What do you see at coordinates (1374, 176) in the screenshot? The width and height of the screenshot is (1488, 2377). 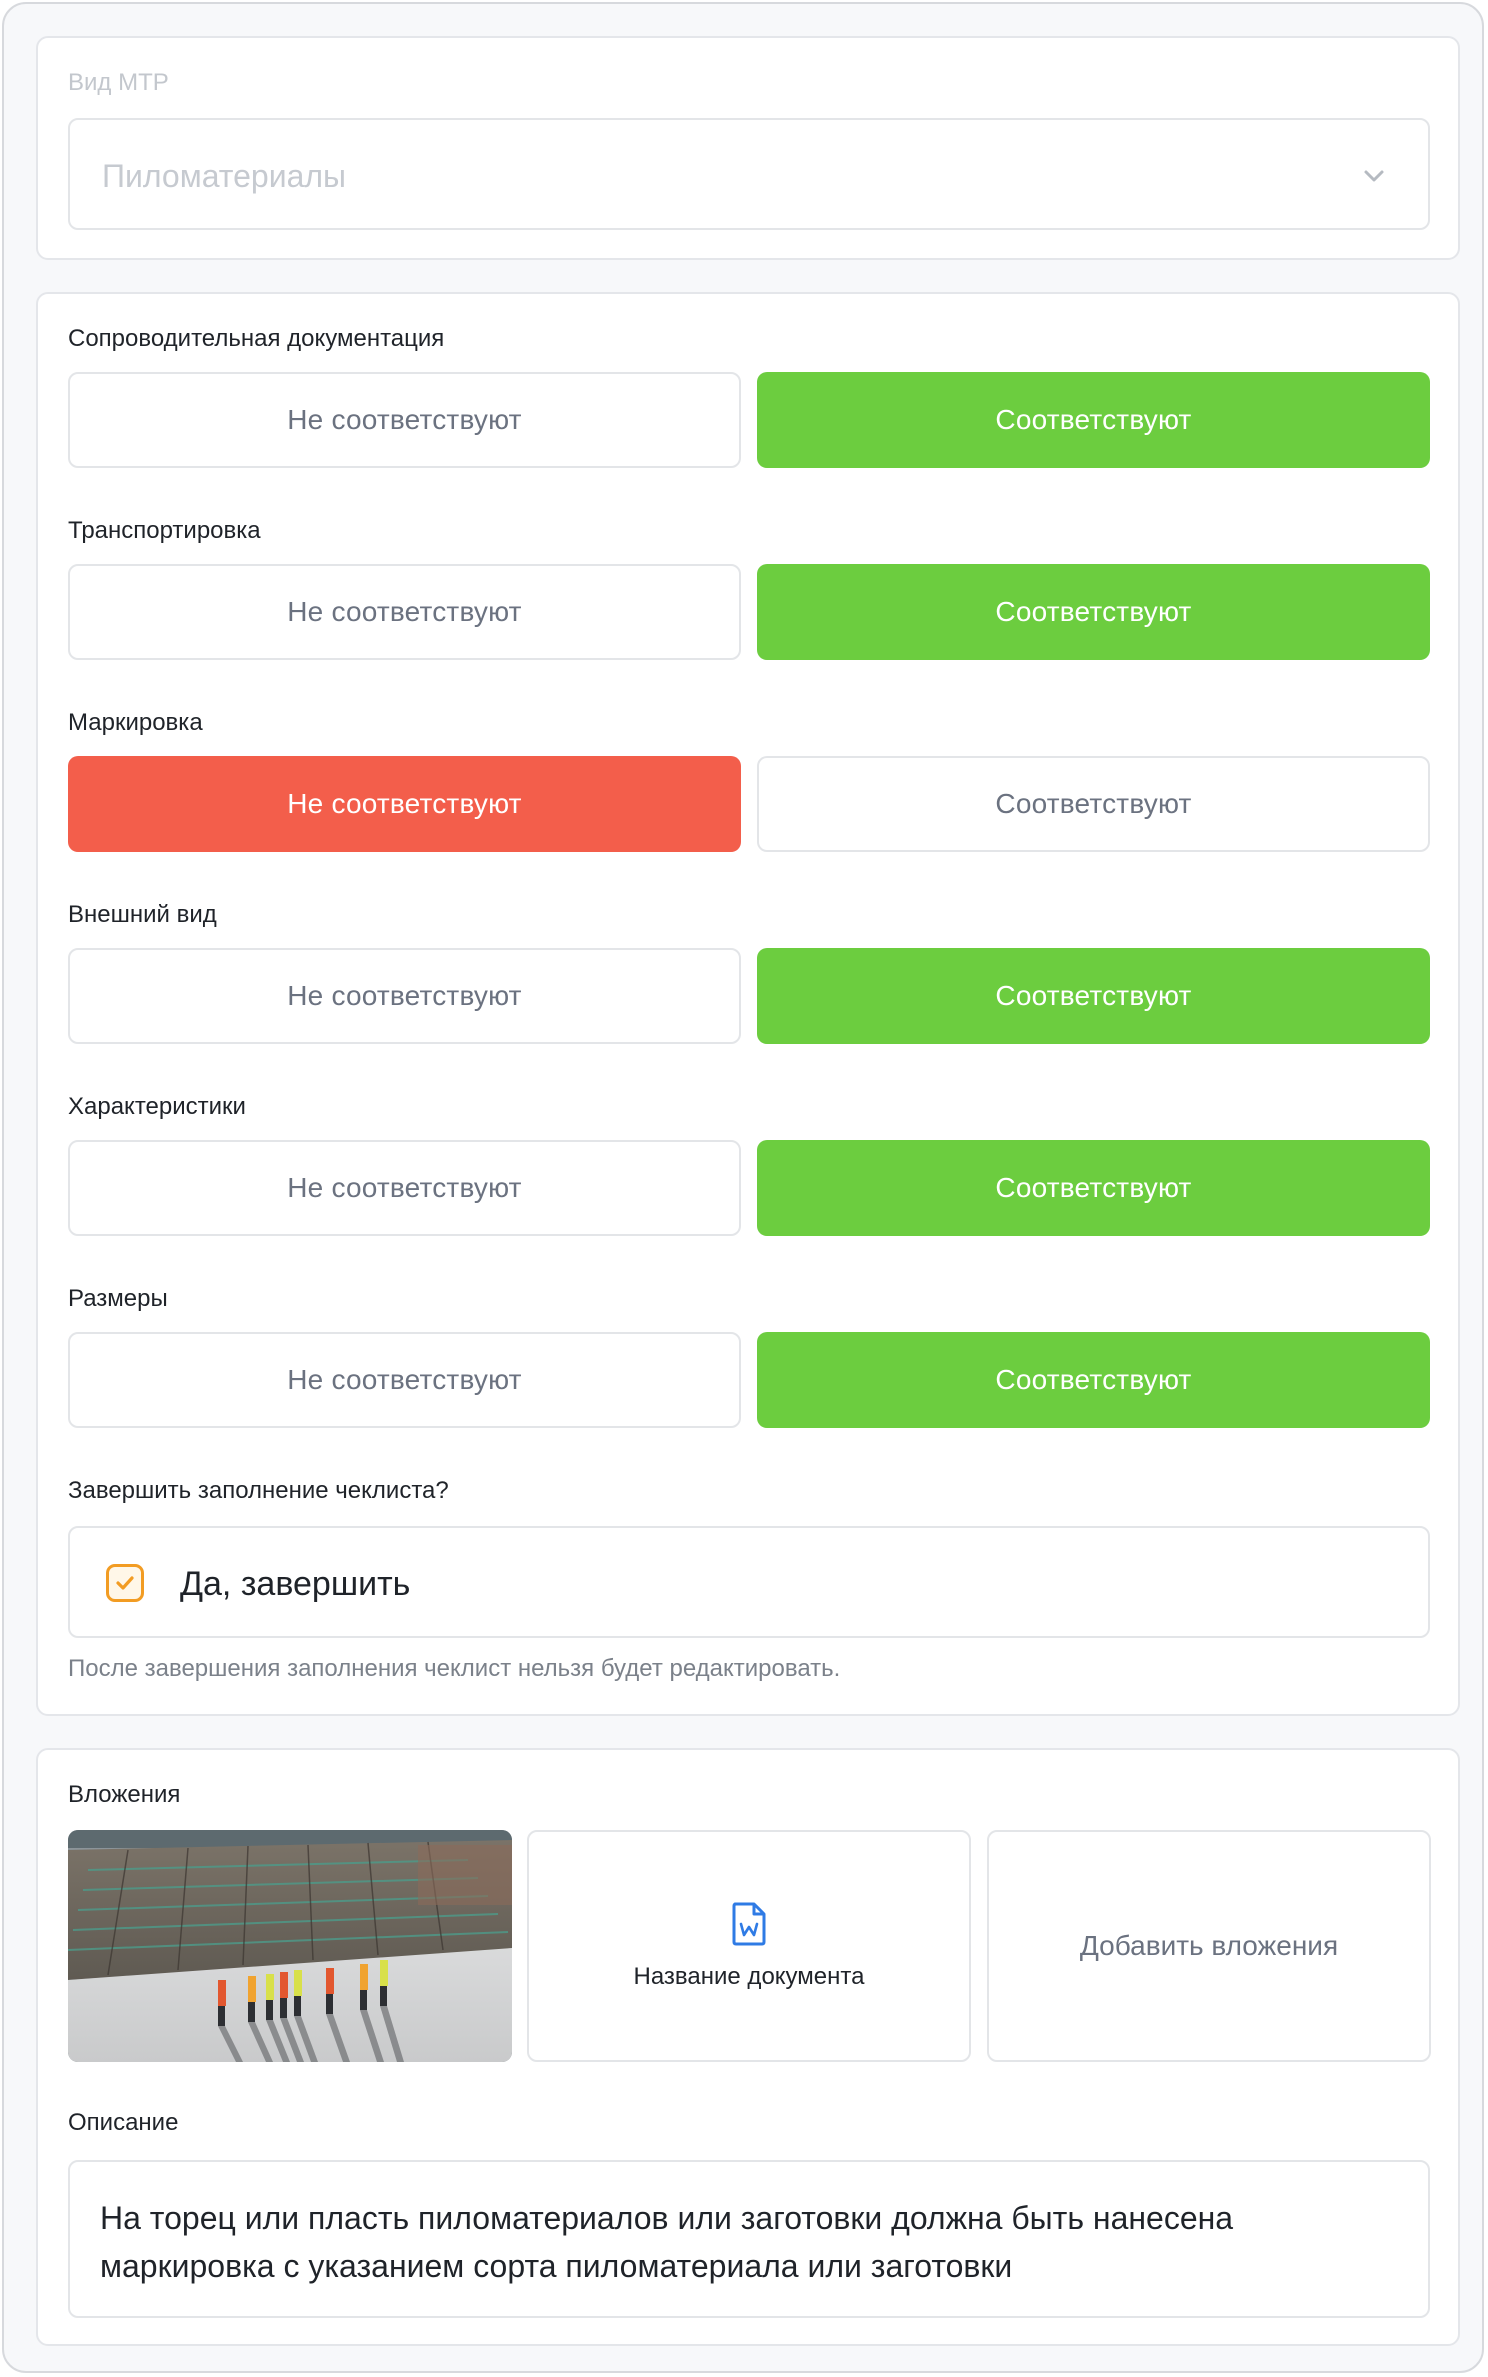 I see `chevron-down-icon` at bounding box center [1374, 176].